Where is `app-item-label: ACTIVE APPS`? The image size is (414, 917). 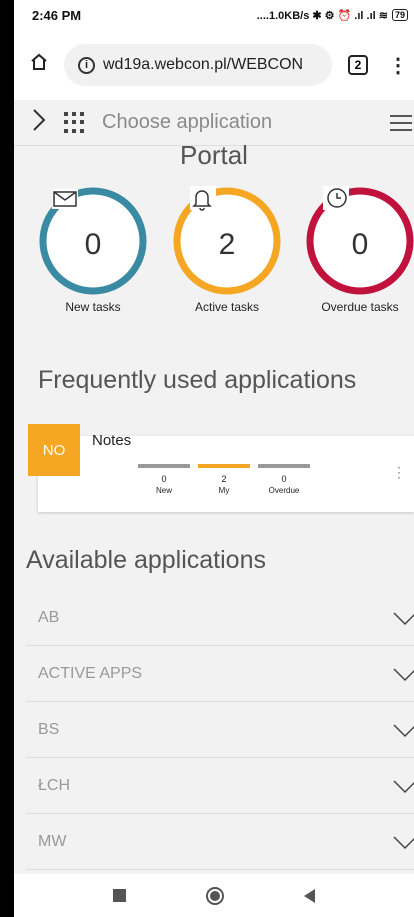 app-item-label: ACTIVE APPS is located at coordinates (90, 673).